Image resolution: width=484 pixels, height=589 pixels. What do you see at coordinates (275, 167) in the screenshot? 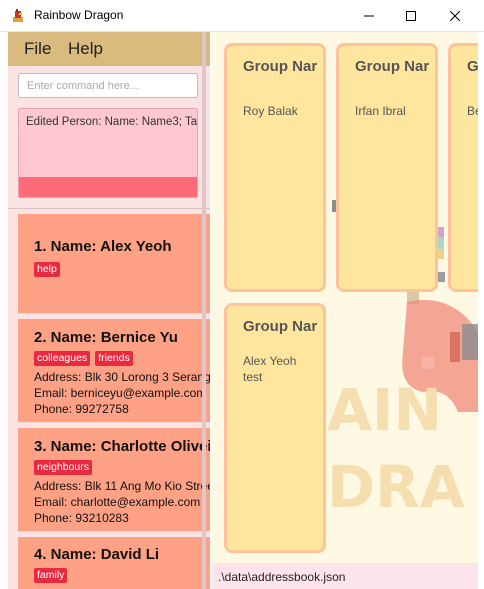
I see `group-card: Group Nar Roy Balak` at bounding box center [275, 167].